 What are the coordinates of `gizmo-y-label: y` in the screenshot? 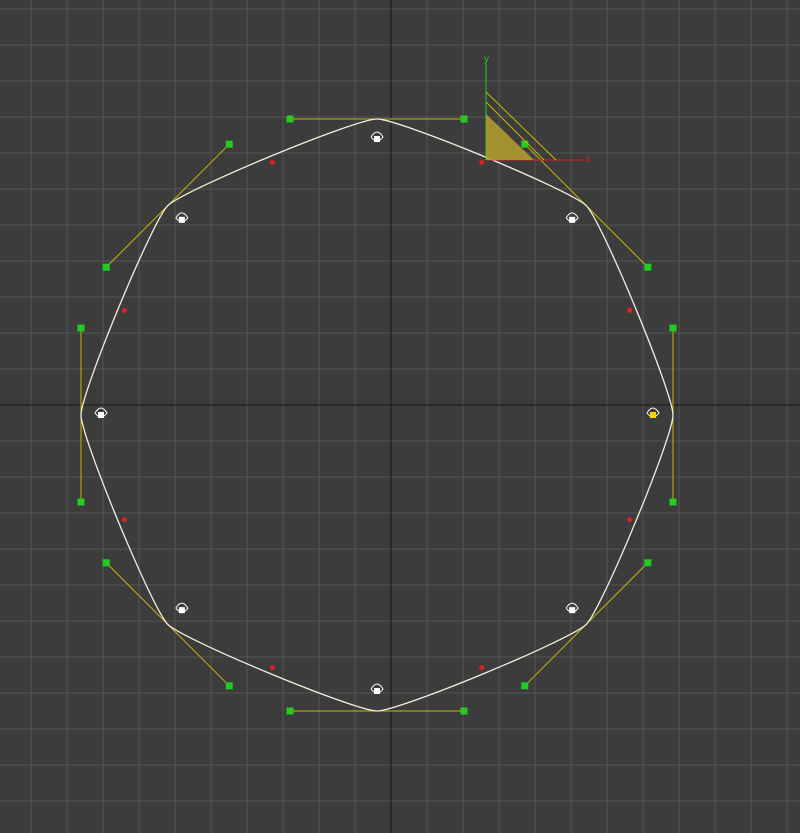 It's located at (486, 59).